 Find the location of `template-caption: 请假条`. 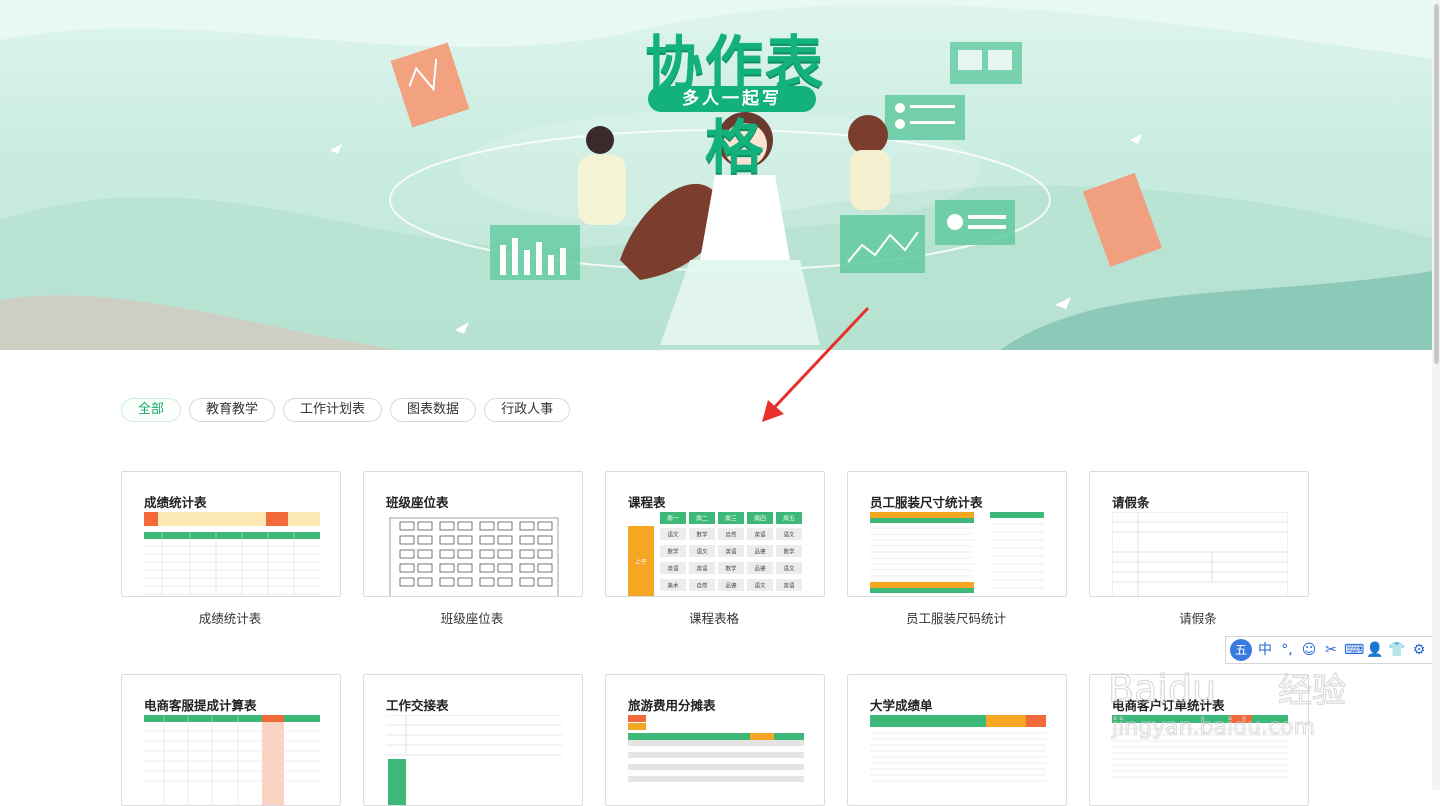

template-caption: 请假条 is located at coordinates (1198, 617).